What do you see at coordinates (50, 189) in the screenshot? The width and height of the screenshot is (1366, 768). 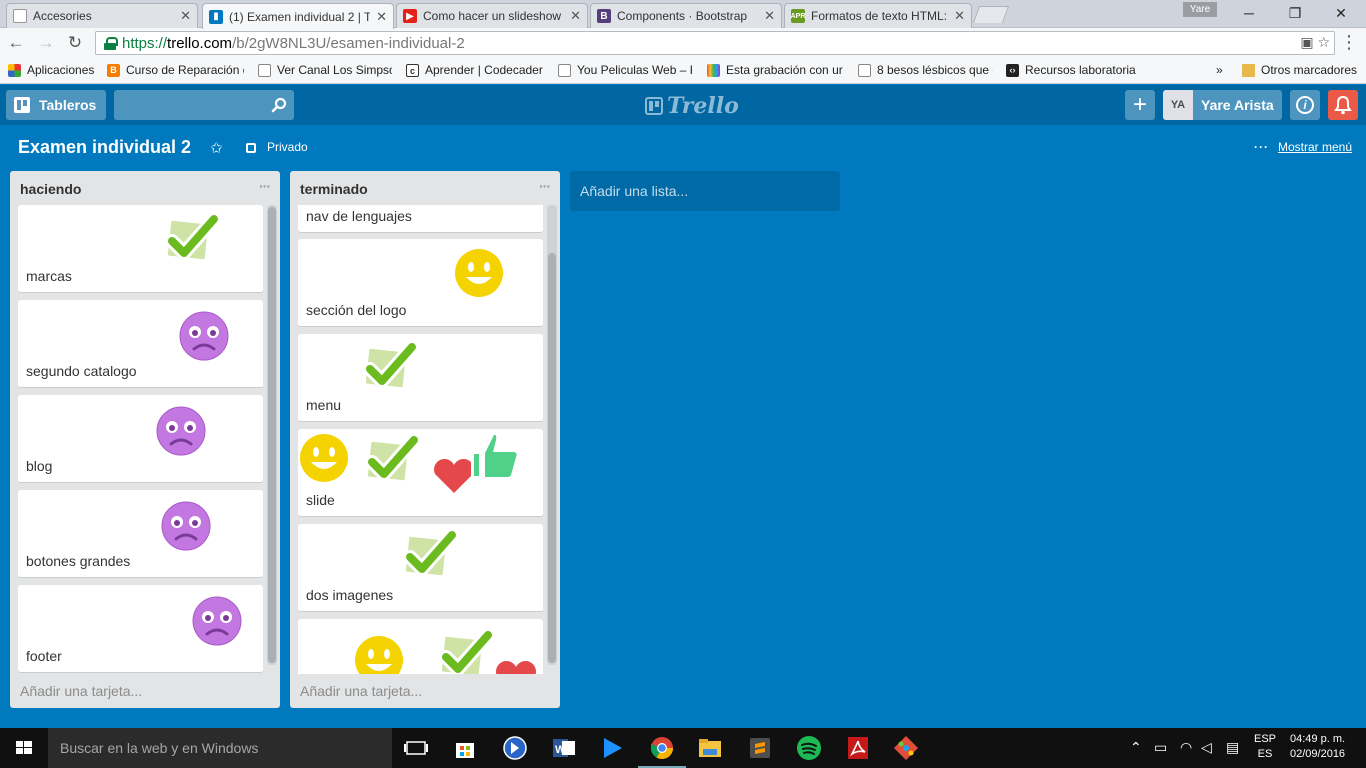 I see `list-title: haciendo` at bounding box center [50, 189].